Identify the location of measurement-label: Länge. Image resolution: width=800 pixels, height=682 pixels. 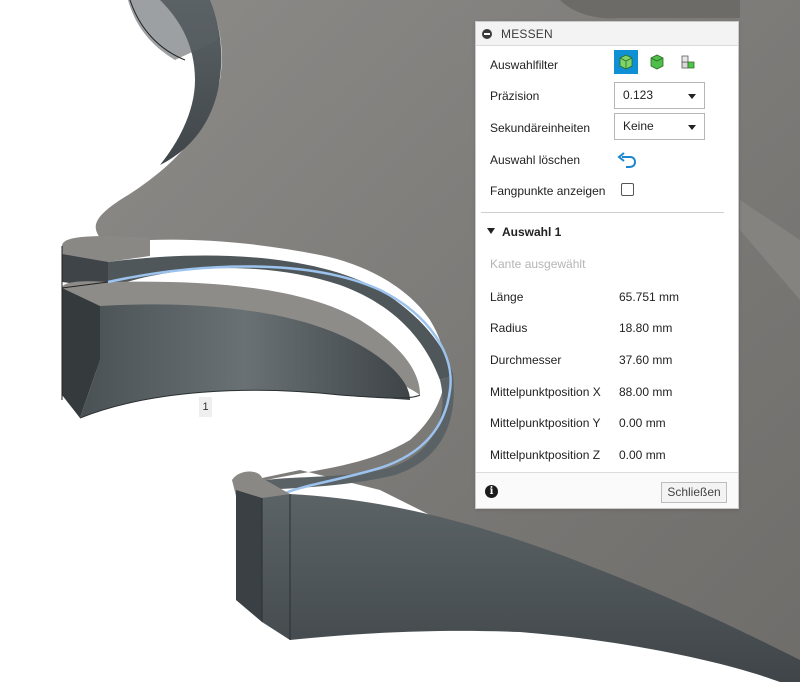
(507, 297).